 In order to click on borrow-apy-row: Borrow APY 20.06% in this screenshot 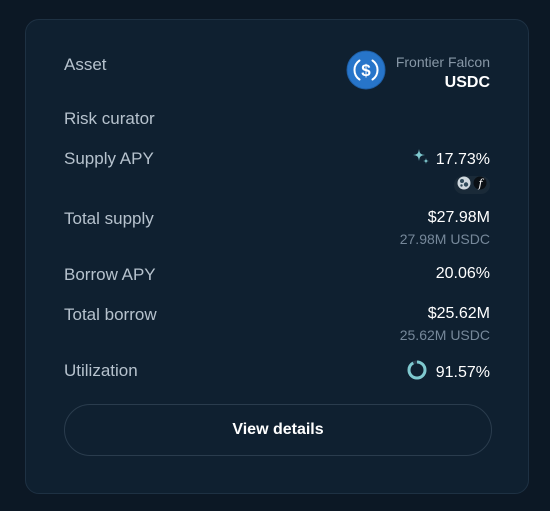, I will do `click(277, 275)`.